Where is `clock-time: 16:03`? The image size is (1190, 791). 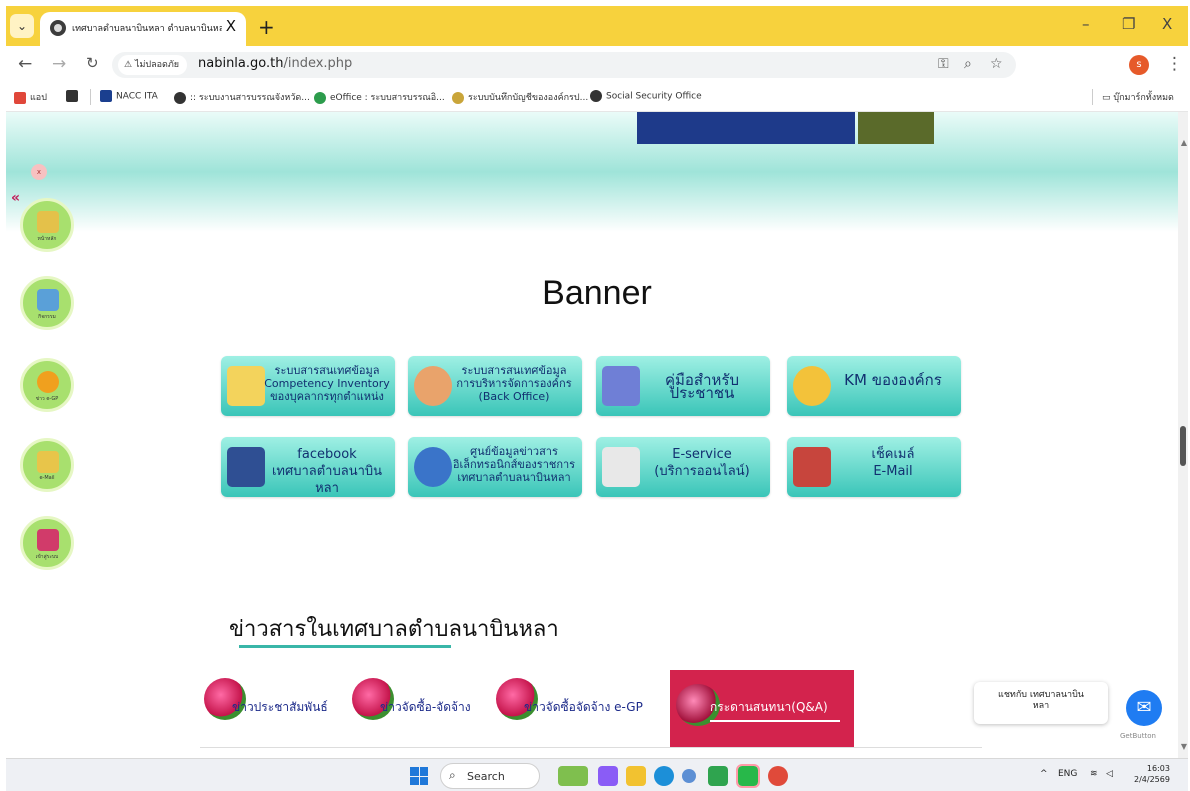
clock-time: 16:03 is located at coordinates (1158, 768).